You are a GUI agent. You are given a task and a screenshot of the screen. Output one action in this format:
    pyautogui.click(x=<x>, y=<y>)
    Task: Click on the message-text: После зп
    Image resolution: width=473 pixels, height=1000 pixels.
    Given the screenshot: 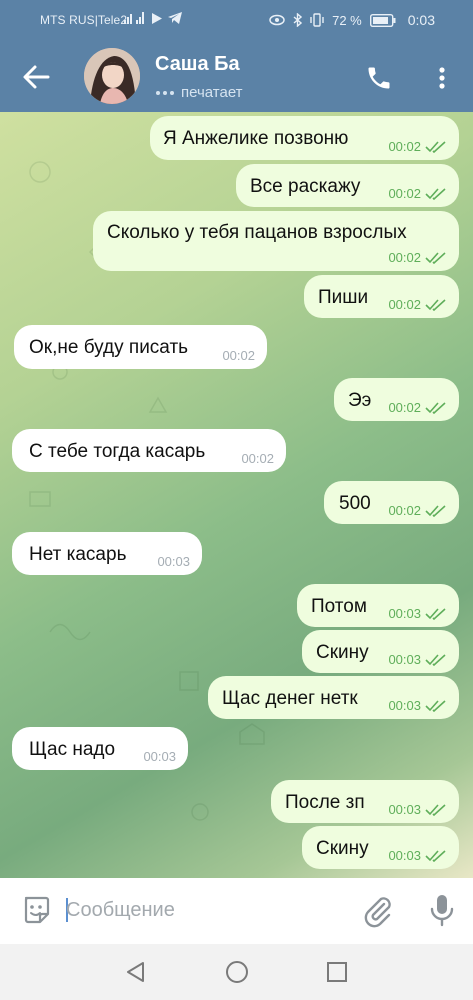 What is the action you would take?
    pyautogui.click(x=325, y=802)
    